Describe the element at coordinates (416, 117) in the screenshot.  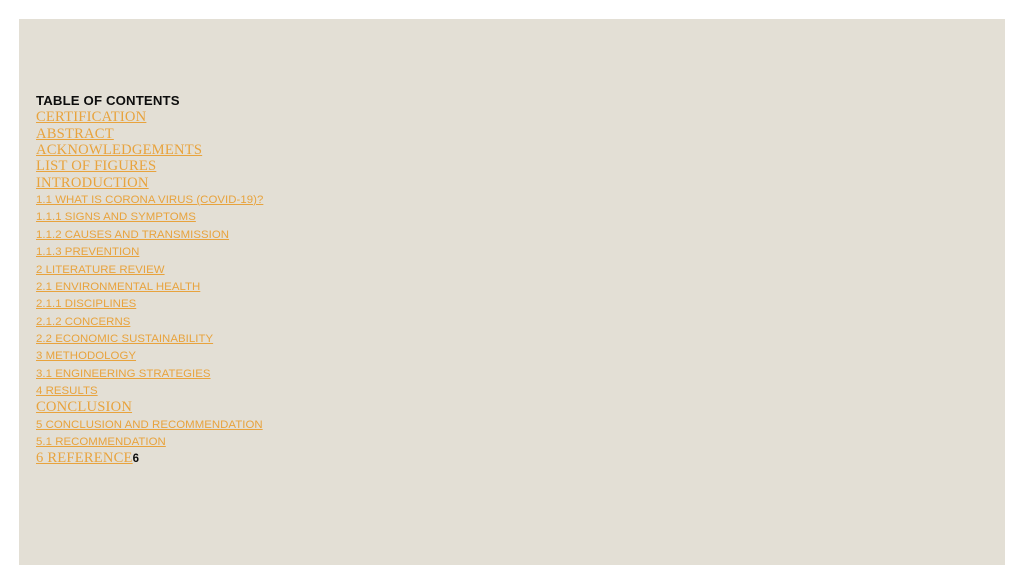
I see `toc-list-item: CERTIFICATION` at that location.